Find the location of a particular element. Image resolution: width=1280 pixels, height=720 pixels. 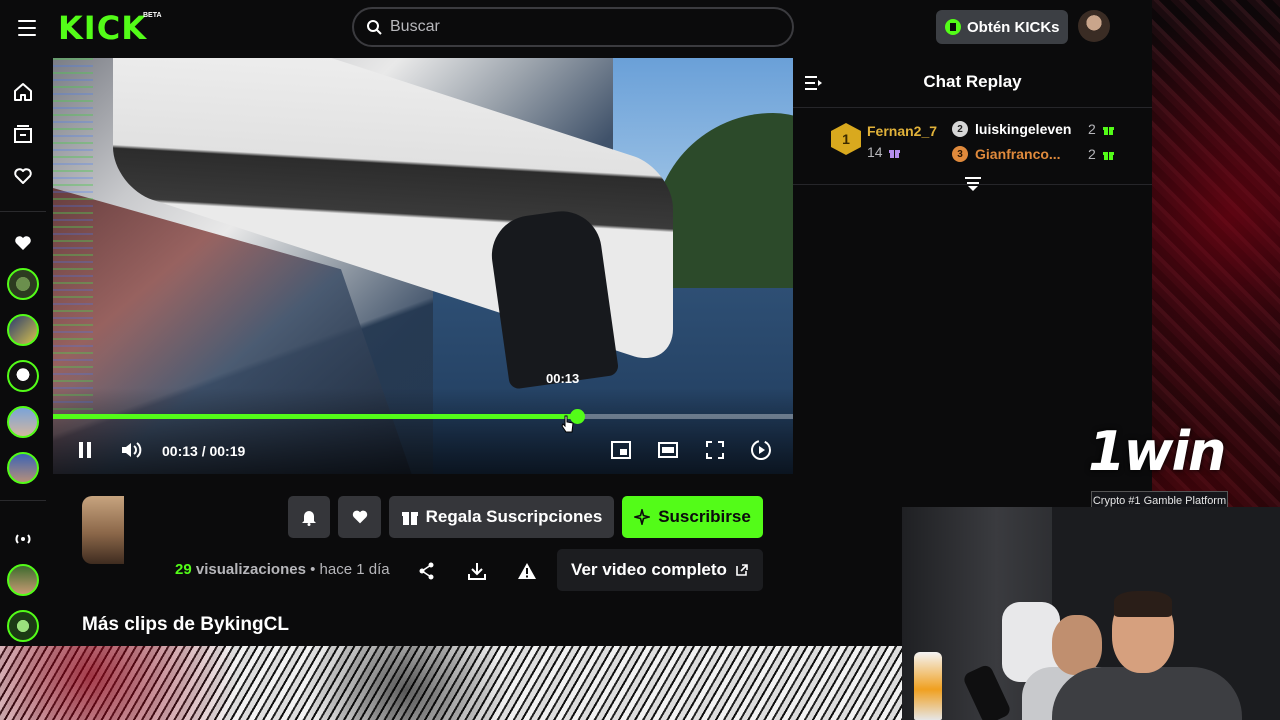

kicks-coin-icon is located at coordinates (953, 27).